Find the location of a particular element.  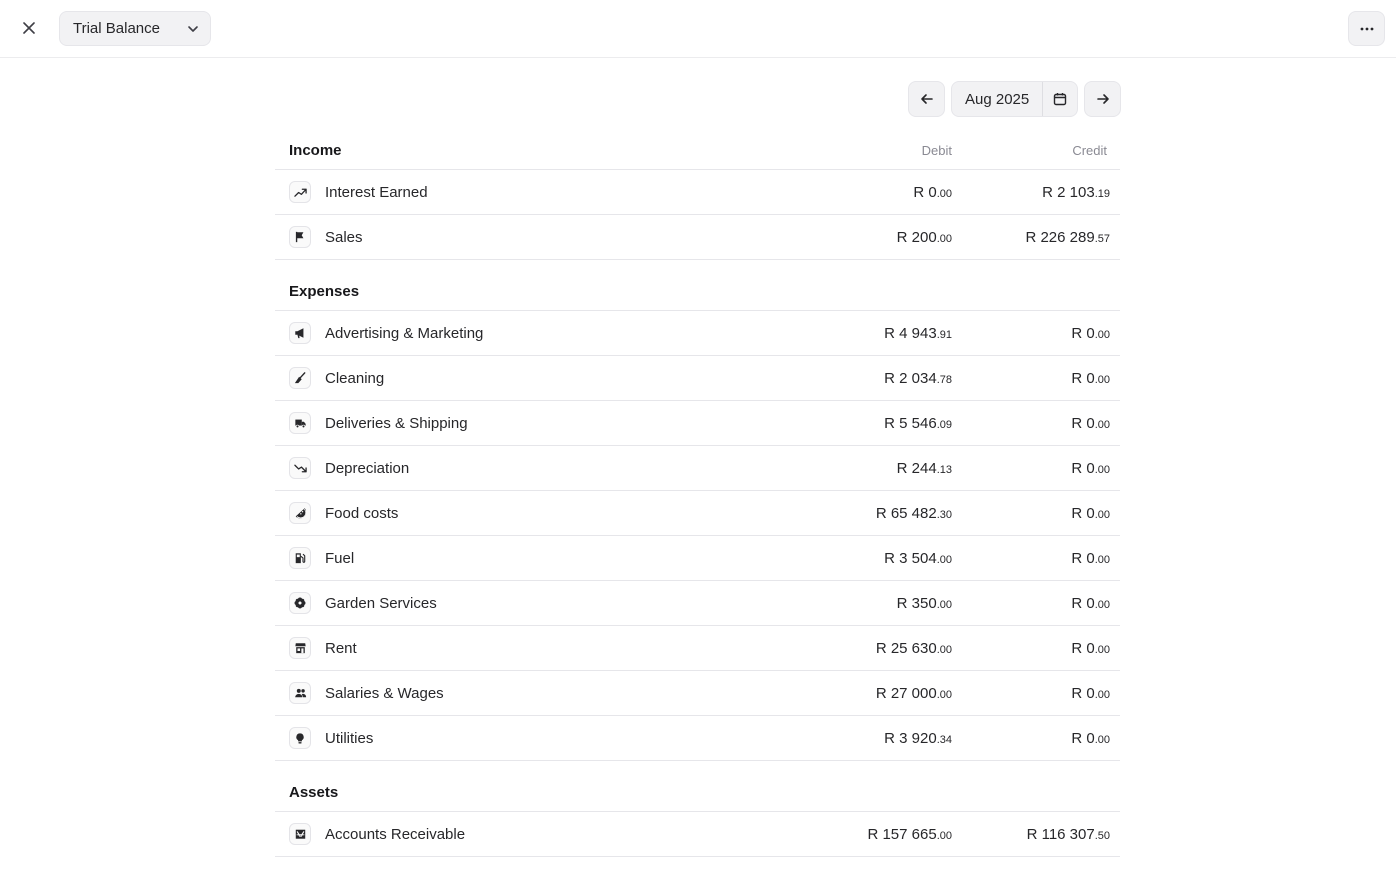

debit-amount: R 27 000.00 is located at coordinates (913, 693).